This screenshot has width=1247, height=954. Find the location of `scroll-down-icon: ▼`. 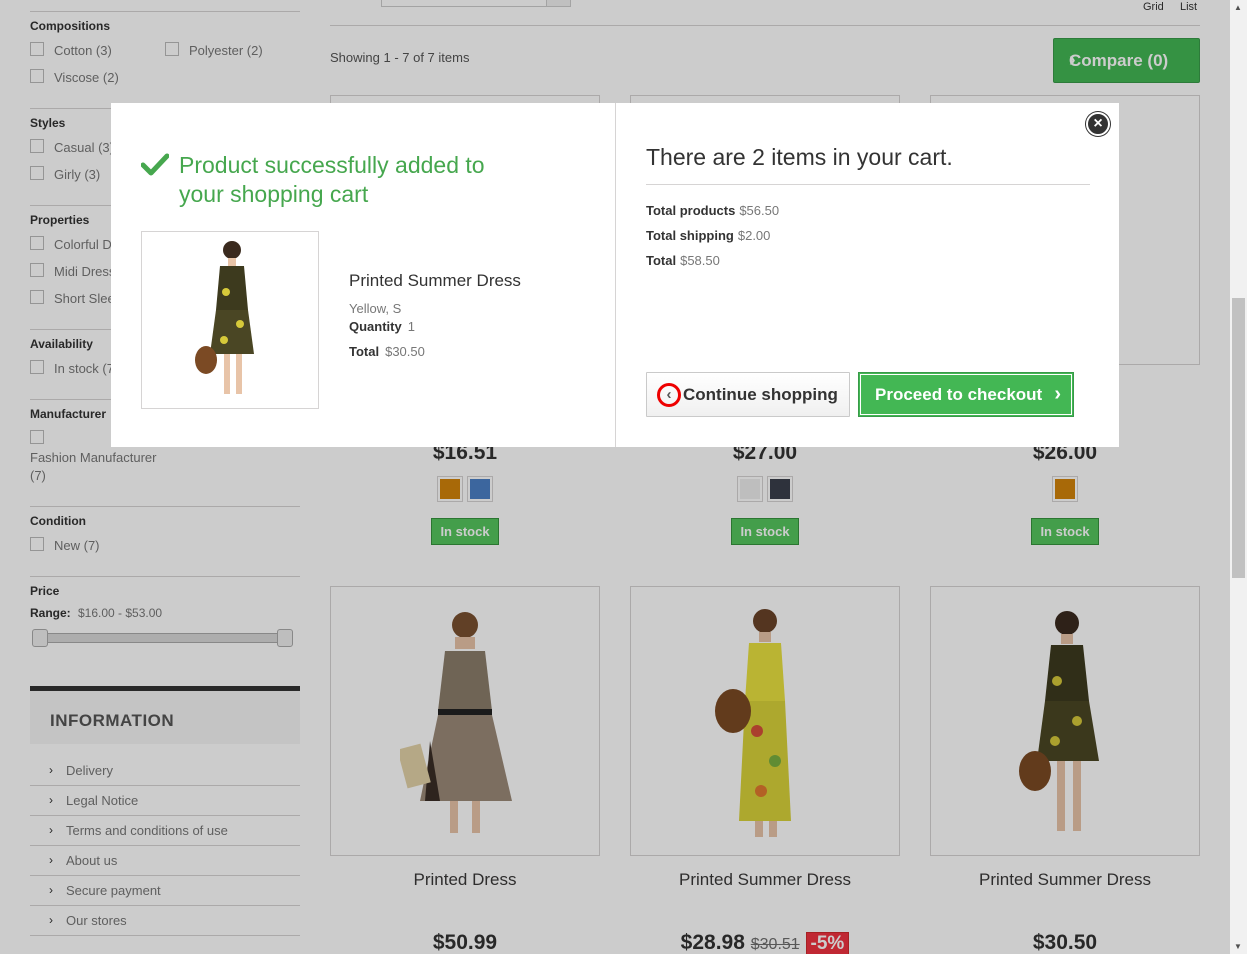

scroll-down-icon: ▼ is located at coordinates (1238, 946).